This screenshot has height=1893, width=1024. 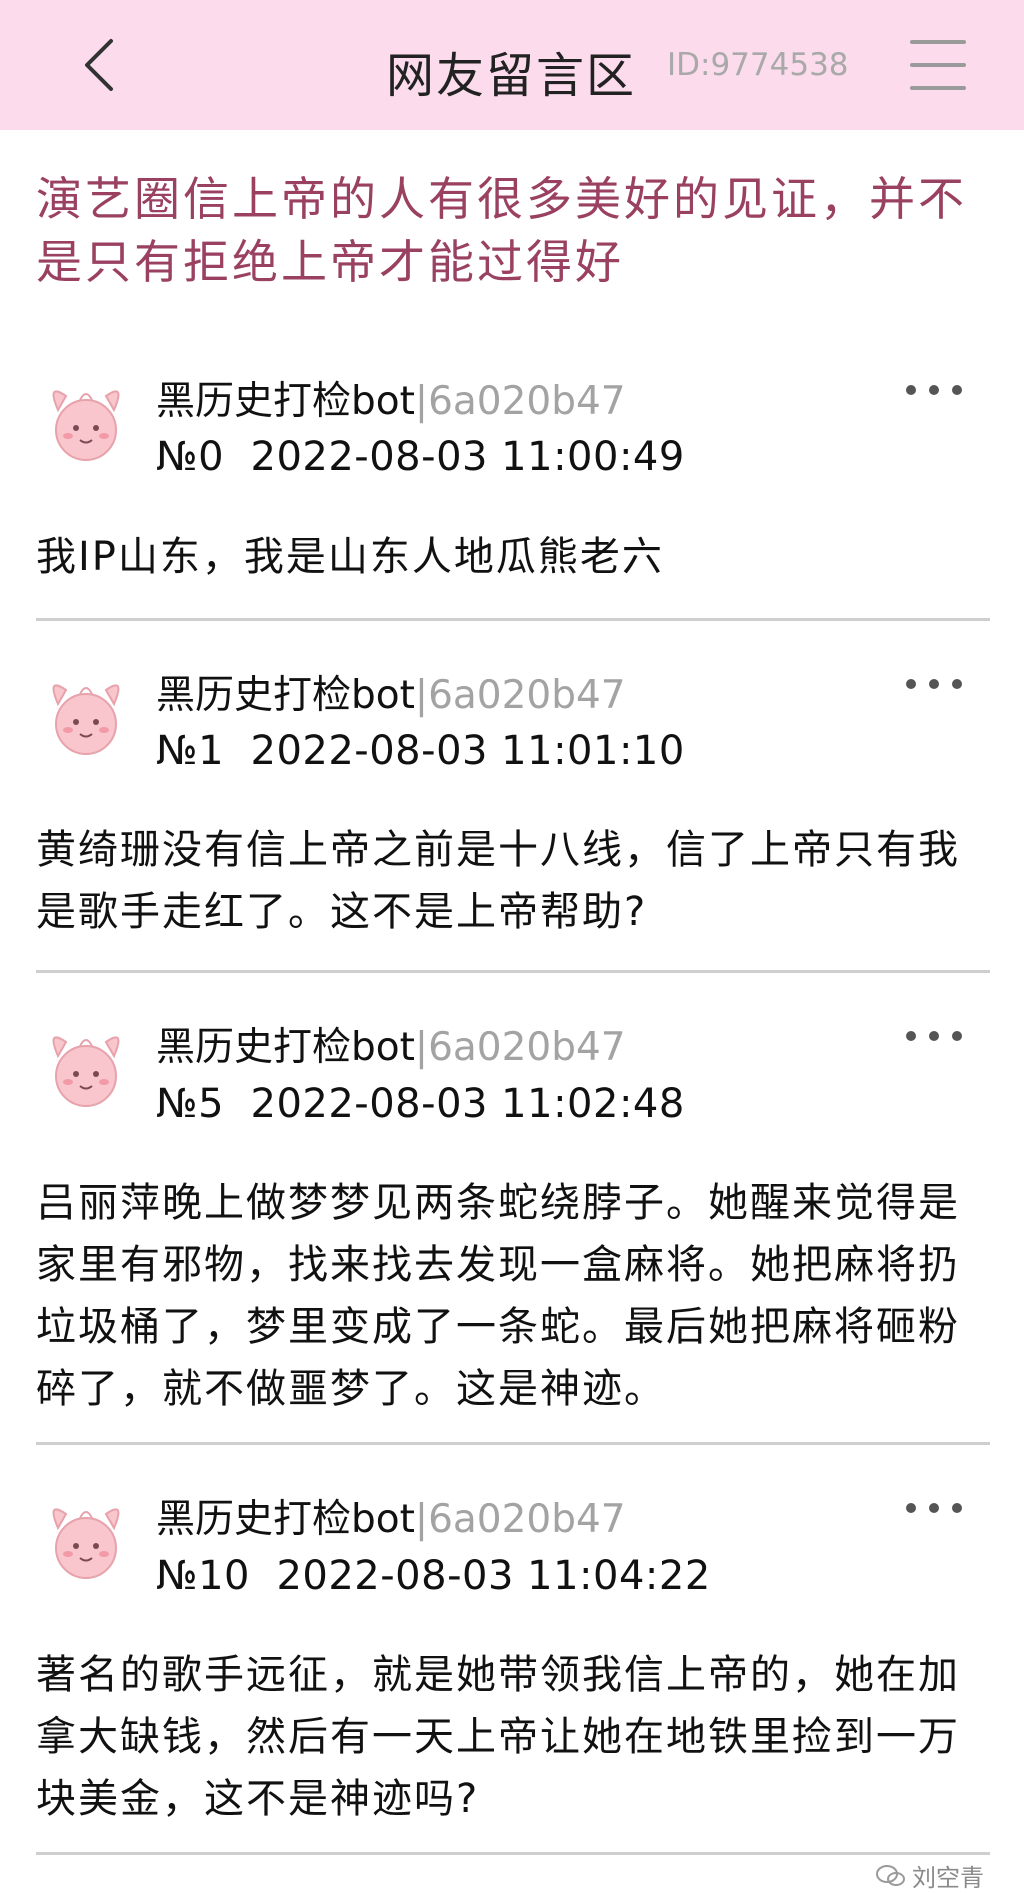 I want to click on top-bar: 网友留言区 ID:9774538, so click(x=512, y=65).